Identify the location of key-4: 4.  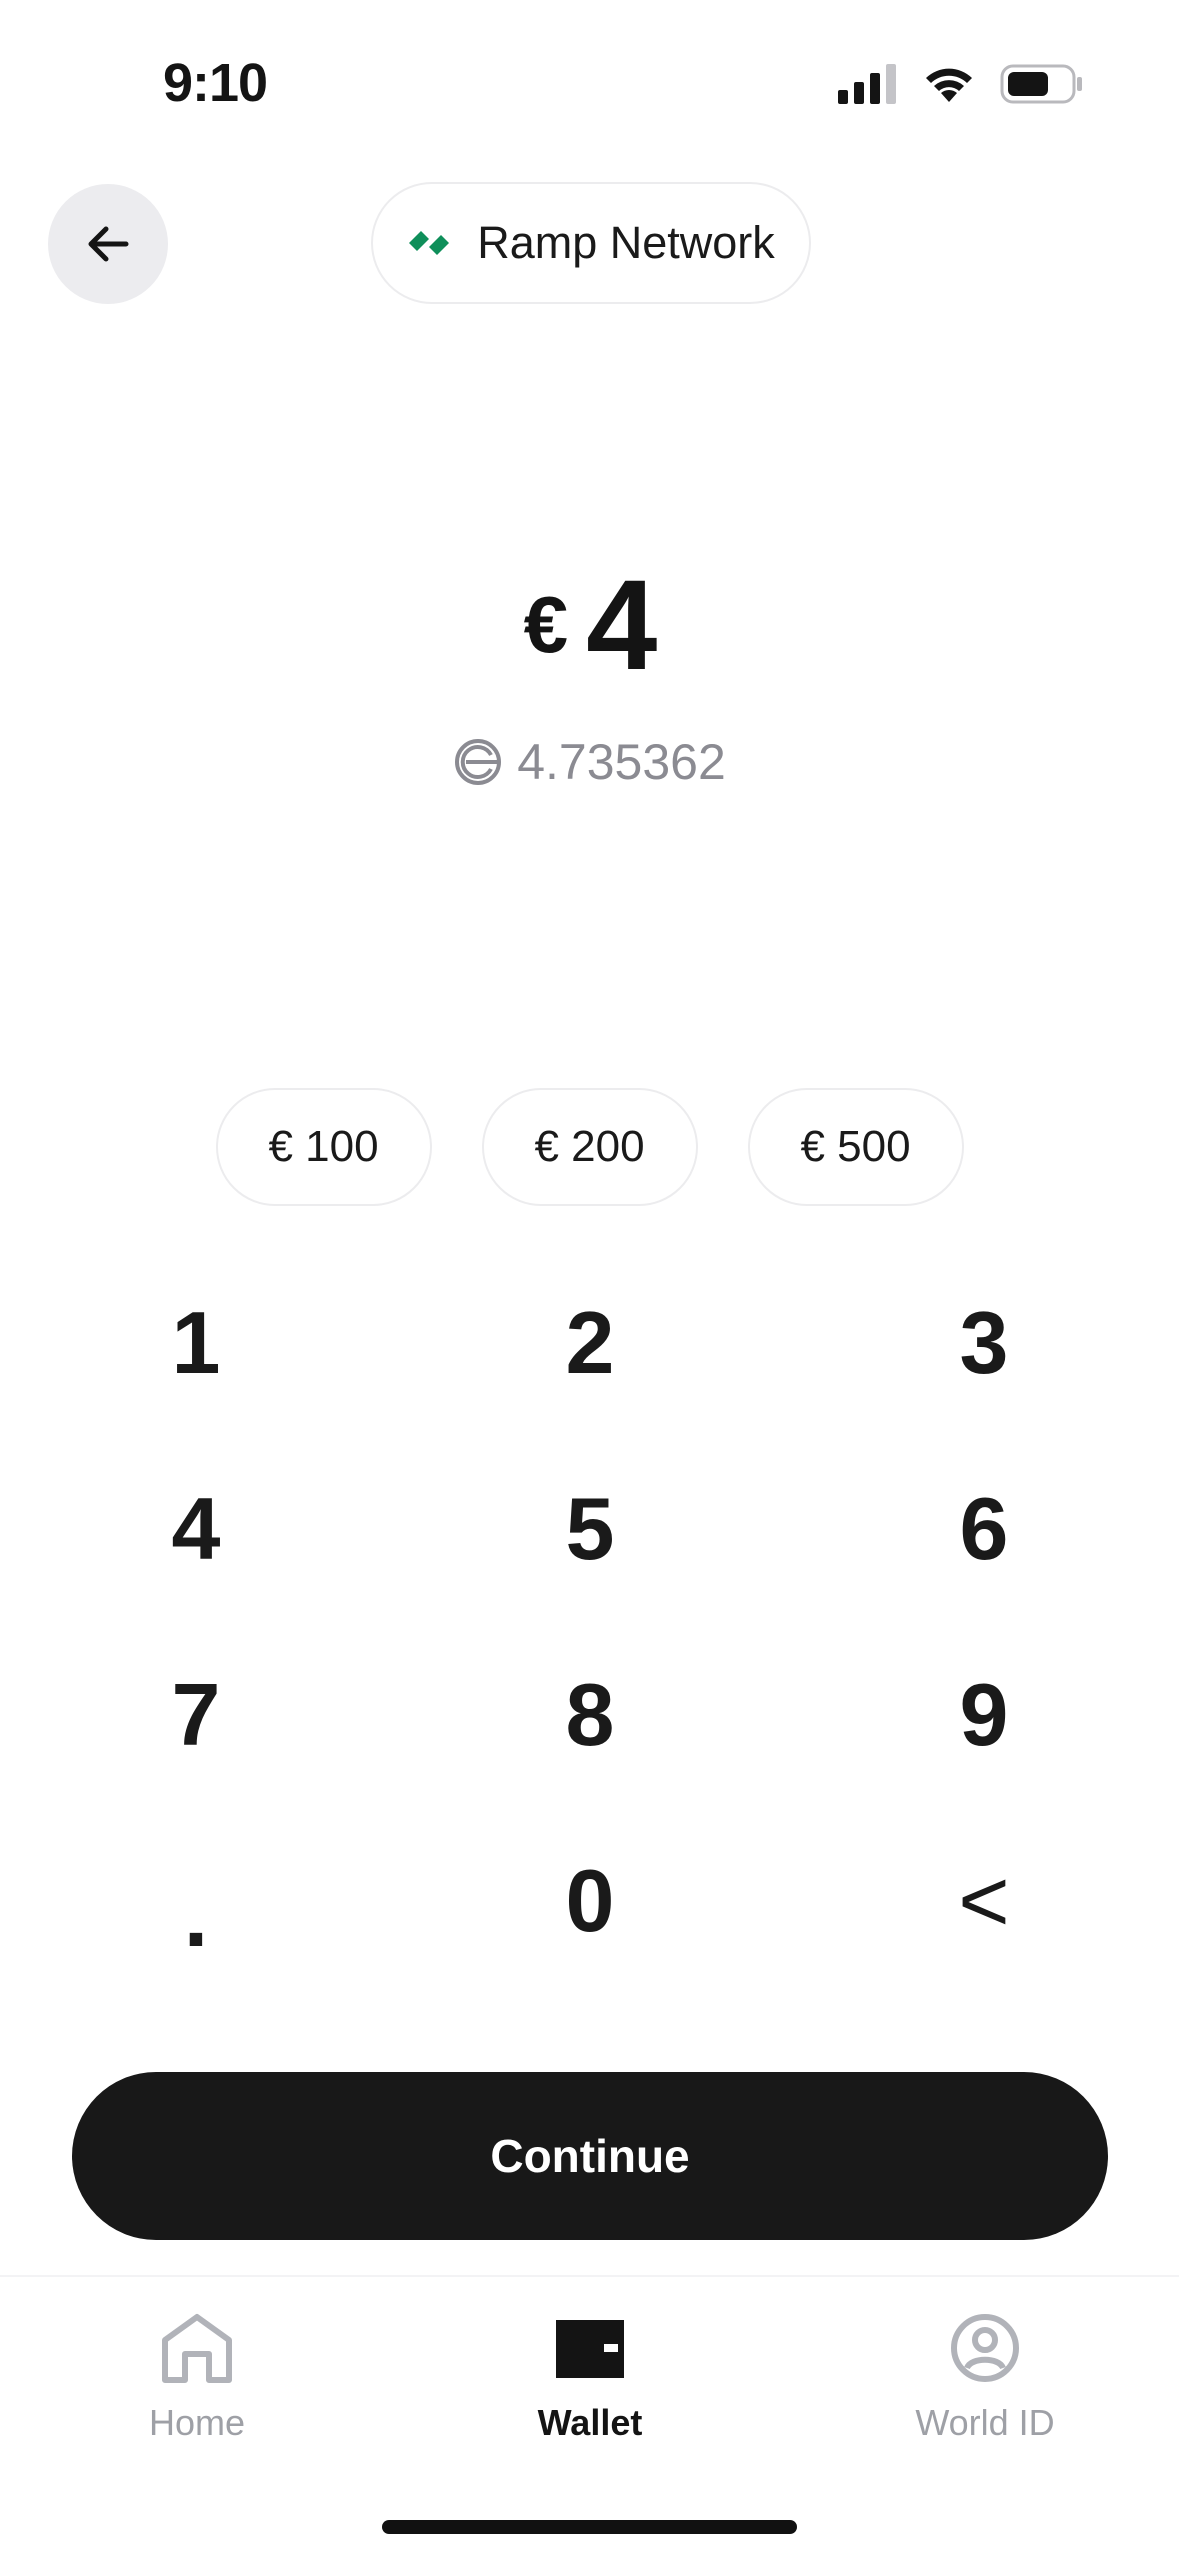
(196, 1529).